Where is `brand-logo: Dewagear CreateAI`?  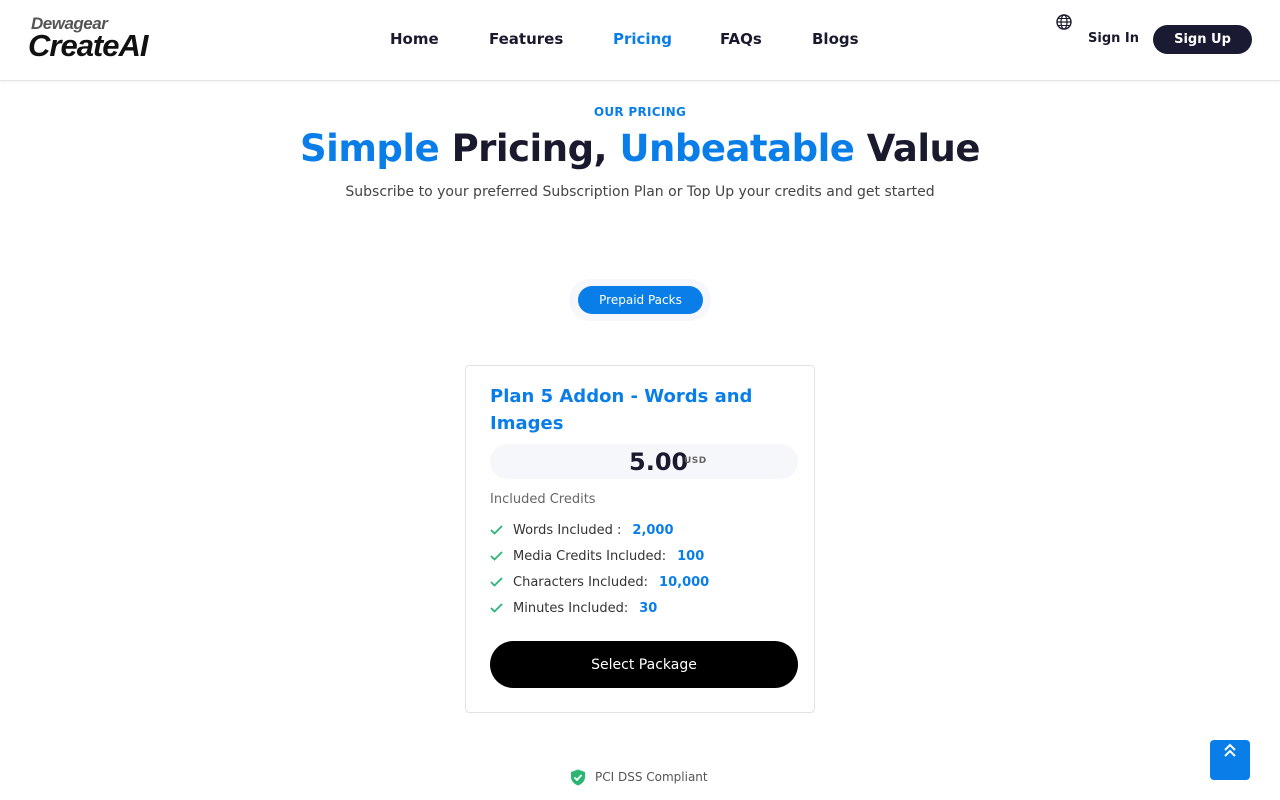 brand-logo: Dewagear CreateAI is located at coordinates (98, 40).